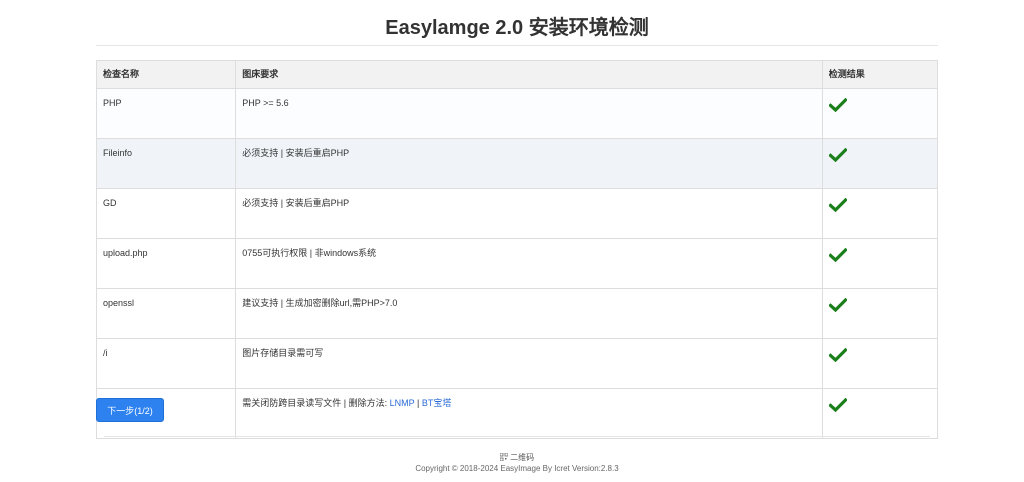 This screenshot has height=482, width=1024. Describe the element at coordinates (402, 403) in the screenshot. I see `lnmp-link: LNMP` at that location.